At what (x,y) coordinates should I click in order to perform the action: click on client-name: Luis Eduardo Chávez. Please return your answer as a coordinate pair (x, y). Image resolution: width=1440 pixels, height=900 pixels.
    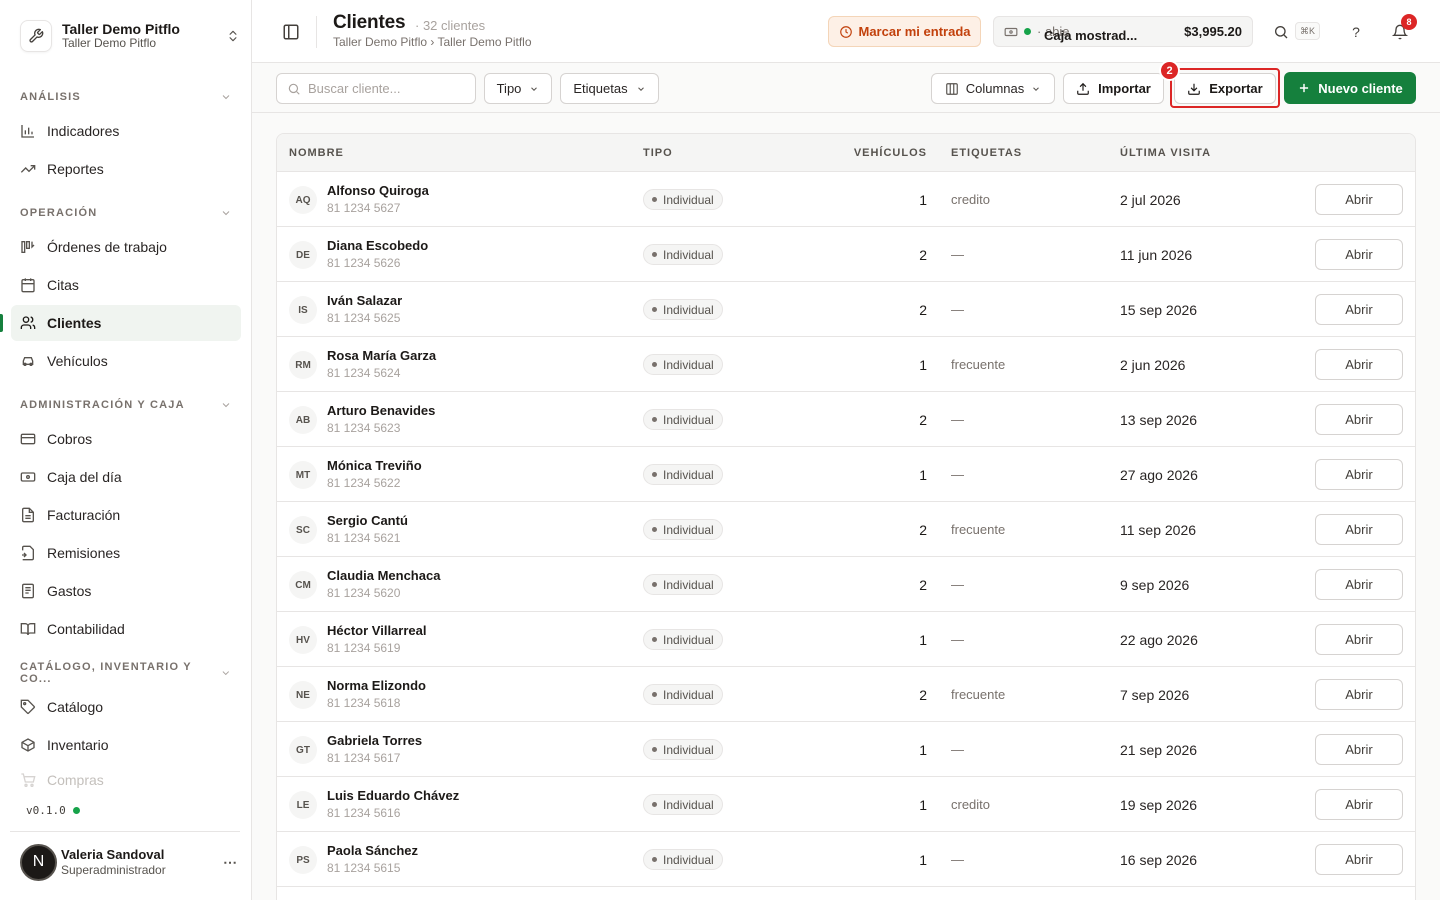
    Looking at the image, I should click on (393, 795).